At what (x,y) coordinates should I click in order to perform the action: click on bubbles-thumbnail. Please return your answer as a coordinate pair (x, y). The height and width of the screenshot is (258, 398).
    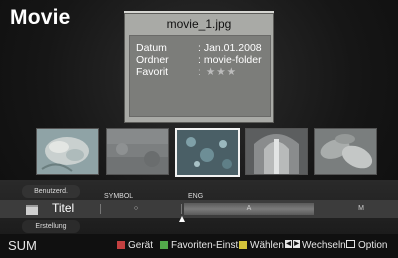
    Looking at the image, I should click on (207, 152).